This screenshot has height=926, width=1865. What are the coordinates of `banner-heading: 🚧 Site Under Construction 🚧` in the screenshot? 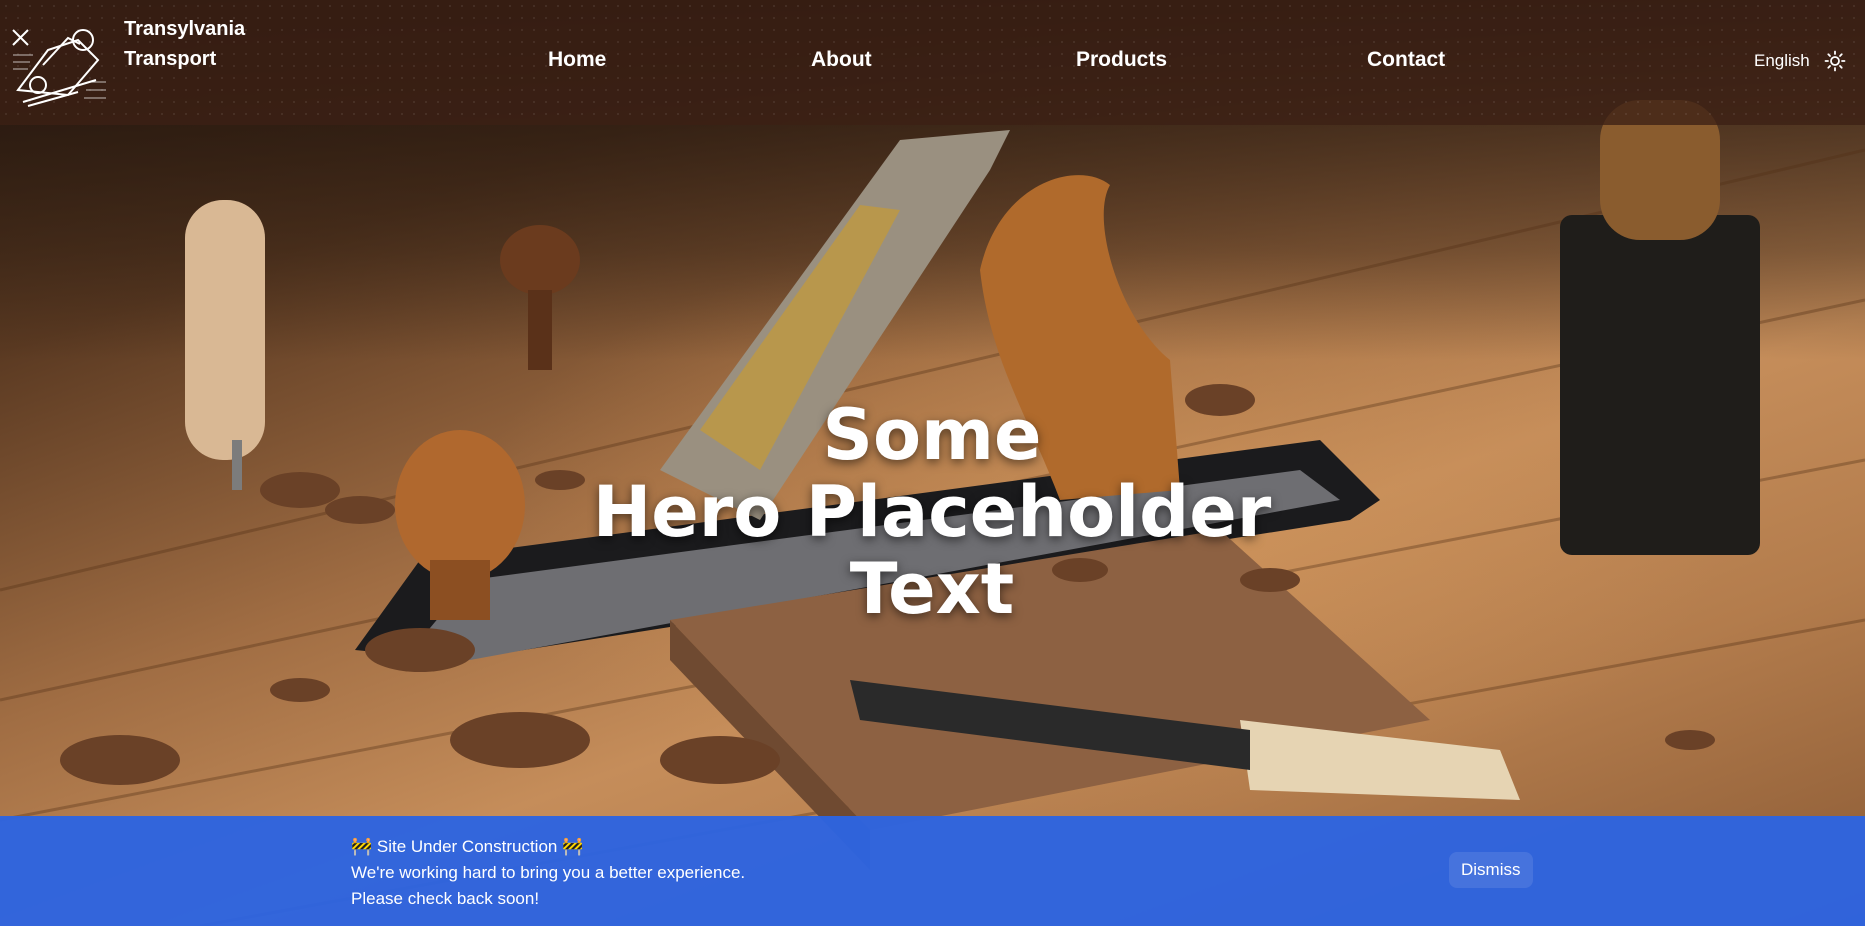 It's located at (467, 846).